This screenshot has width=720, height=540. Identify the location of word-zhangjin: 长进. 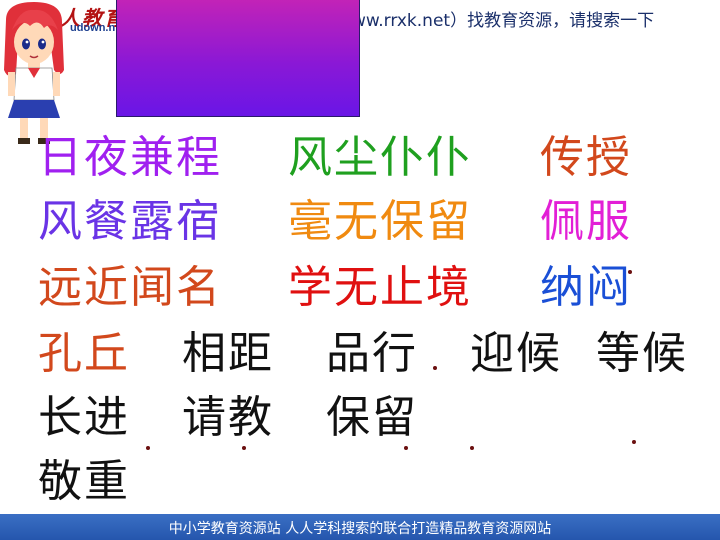
(84, 417).